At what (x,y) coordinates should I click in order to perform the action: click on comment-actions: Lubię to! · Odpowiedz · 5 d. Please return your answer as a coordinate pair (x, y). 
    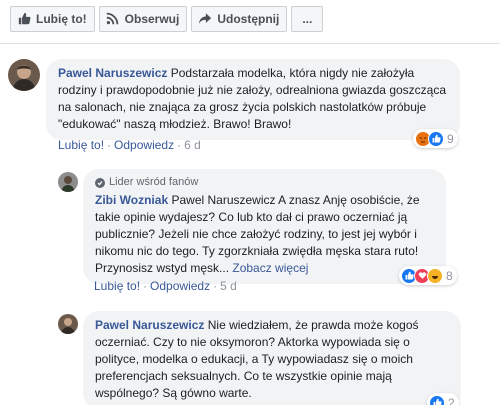
    Looking at the image, I should click on (165, 286).